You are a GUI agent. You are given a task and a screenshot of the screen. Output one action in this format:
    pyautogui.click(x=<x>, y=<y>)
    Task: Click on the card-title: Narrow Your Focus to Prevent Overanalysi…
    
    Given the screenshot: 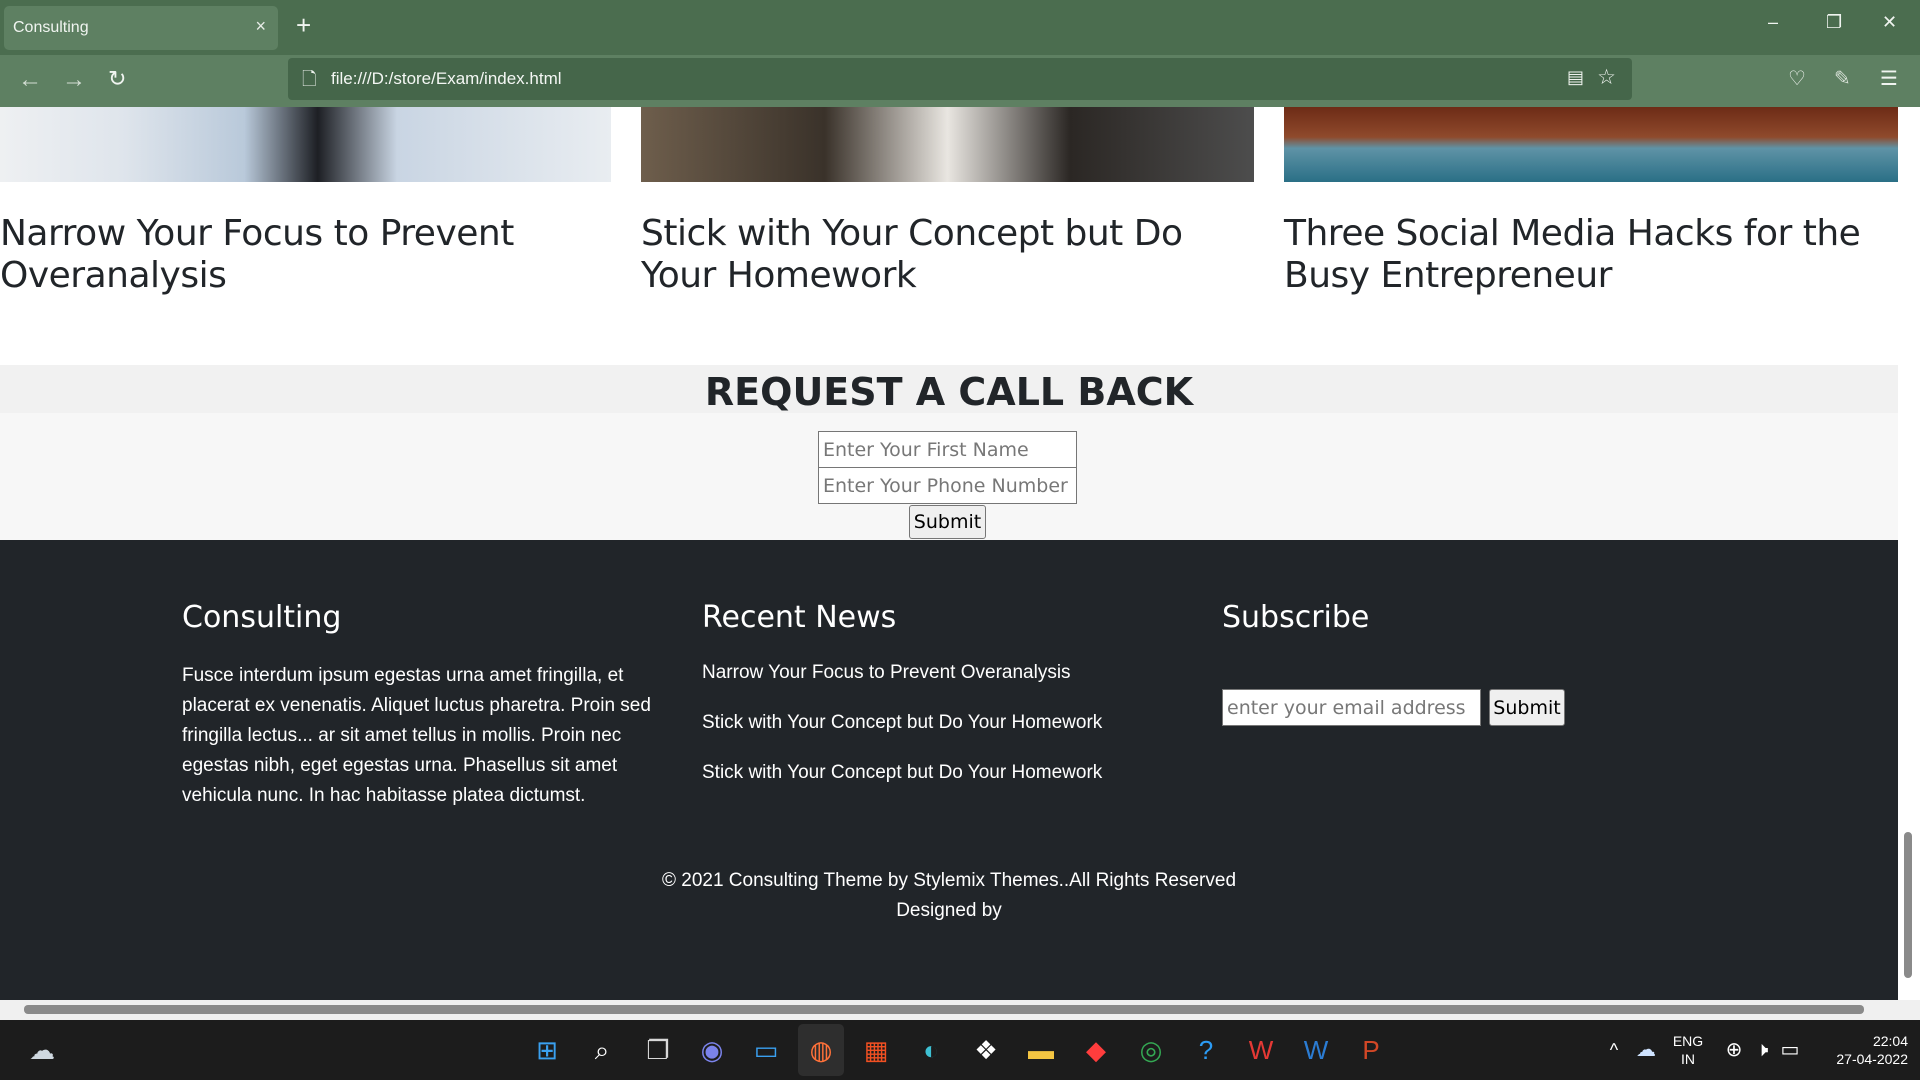 What is the action you would take?
    pyautogui.click(x=300, y=255)
    